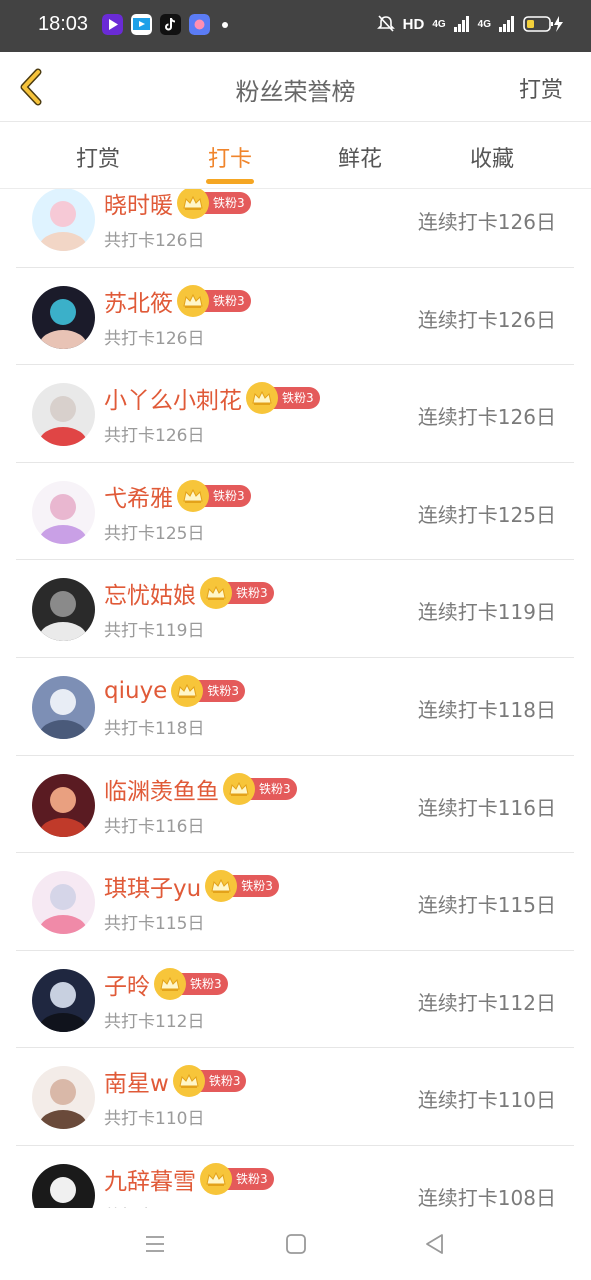  I want to click on tab-favorites: 收藏, so click(492, 157).